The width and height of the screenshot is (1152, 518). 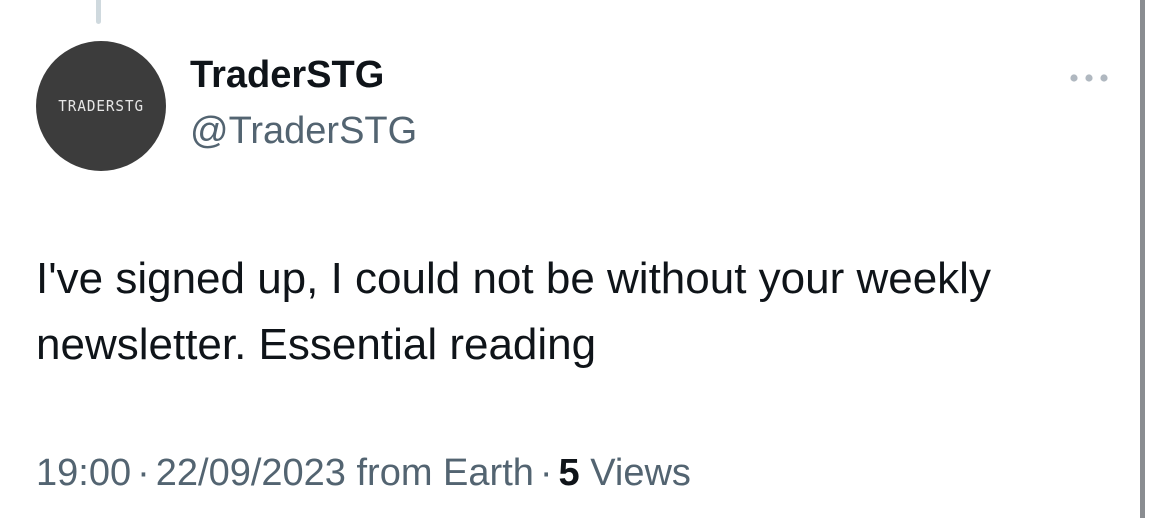 What do you see at coordinates (445, 473) in the screenshot?
I see `tweet-source: from Earth` at bounding box center [445, 473].